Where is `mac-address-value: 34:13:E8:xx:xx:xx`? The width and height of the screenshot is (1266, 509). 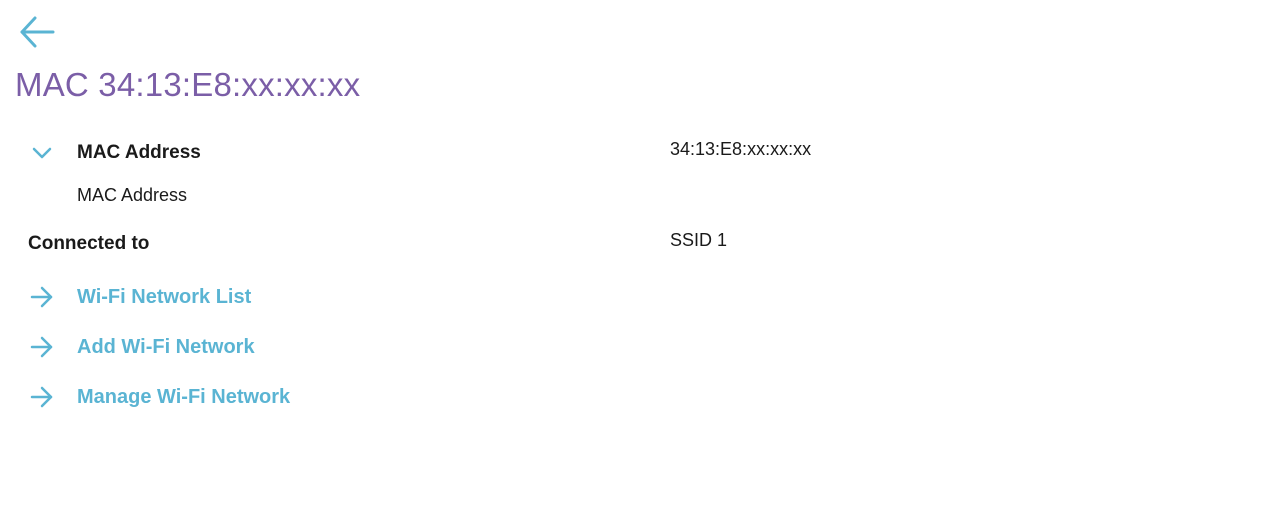
mac-address-value: 34:13:E8:xx:xx:xx is located at coordinates (741, 149).